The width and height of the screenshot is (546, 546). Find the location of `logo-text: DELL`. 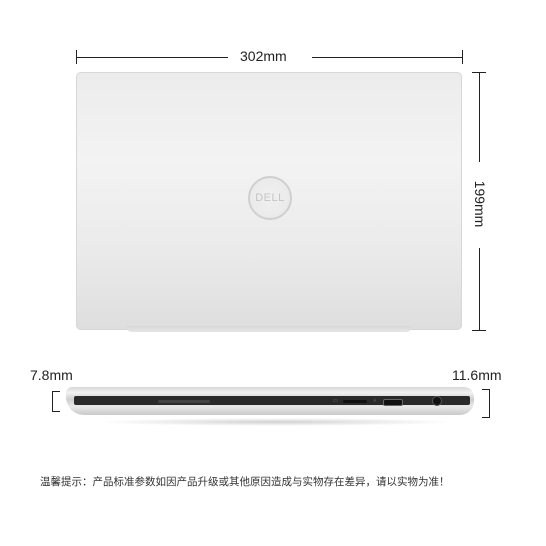

logo-text: DELL is located at coordinates (270, 198).